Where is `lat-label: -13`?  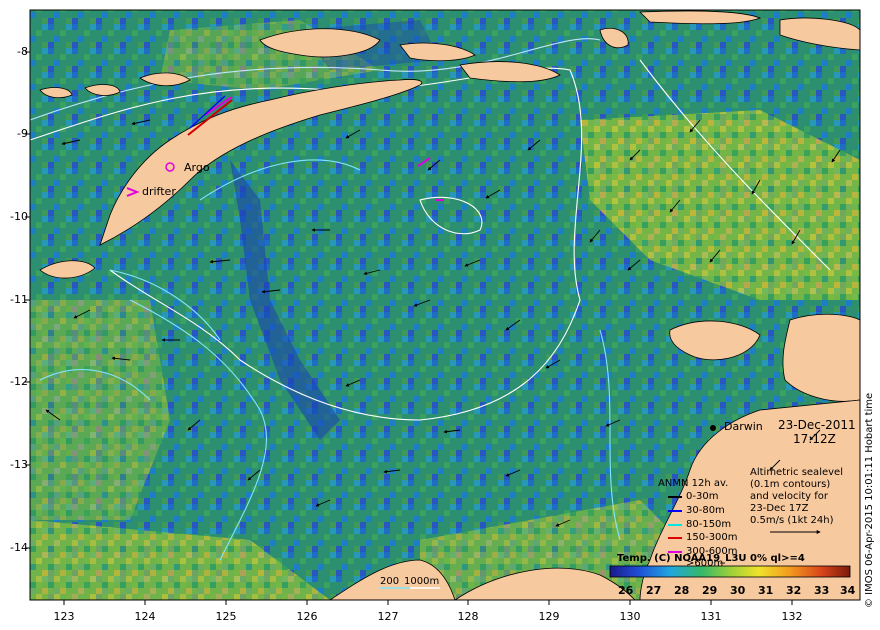 lat-label: -13 is located at coordinates (19, 464).